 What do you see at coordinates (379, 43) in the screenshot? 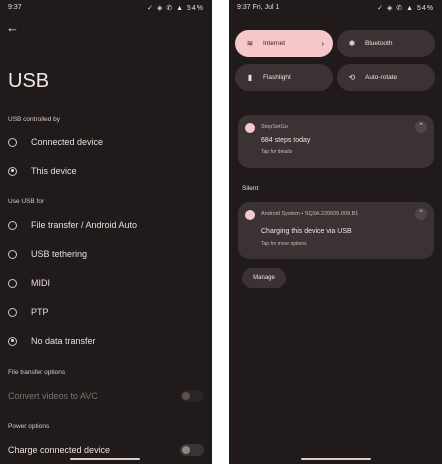
I see `tile-label: Bluetooth` at bounding box center [379, 43].